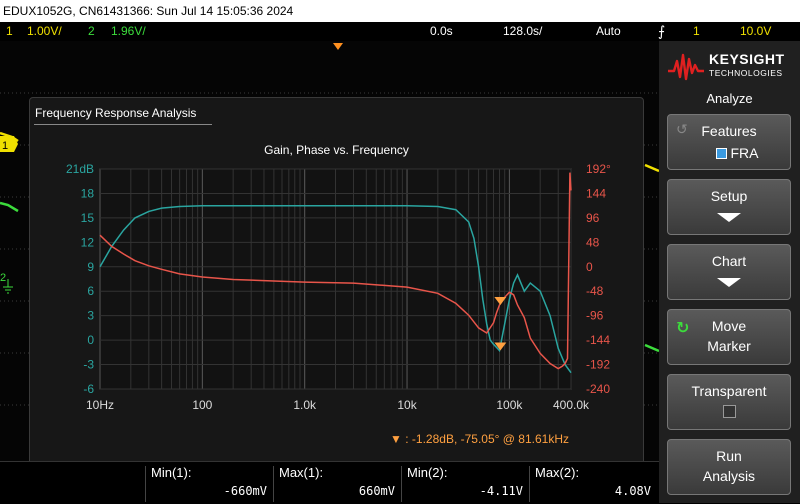 This screenshot has width=800, height=504. I want to click on gain-tick-label: -6, so click(88, 389).